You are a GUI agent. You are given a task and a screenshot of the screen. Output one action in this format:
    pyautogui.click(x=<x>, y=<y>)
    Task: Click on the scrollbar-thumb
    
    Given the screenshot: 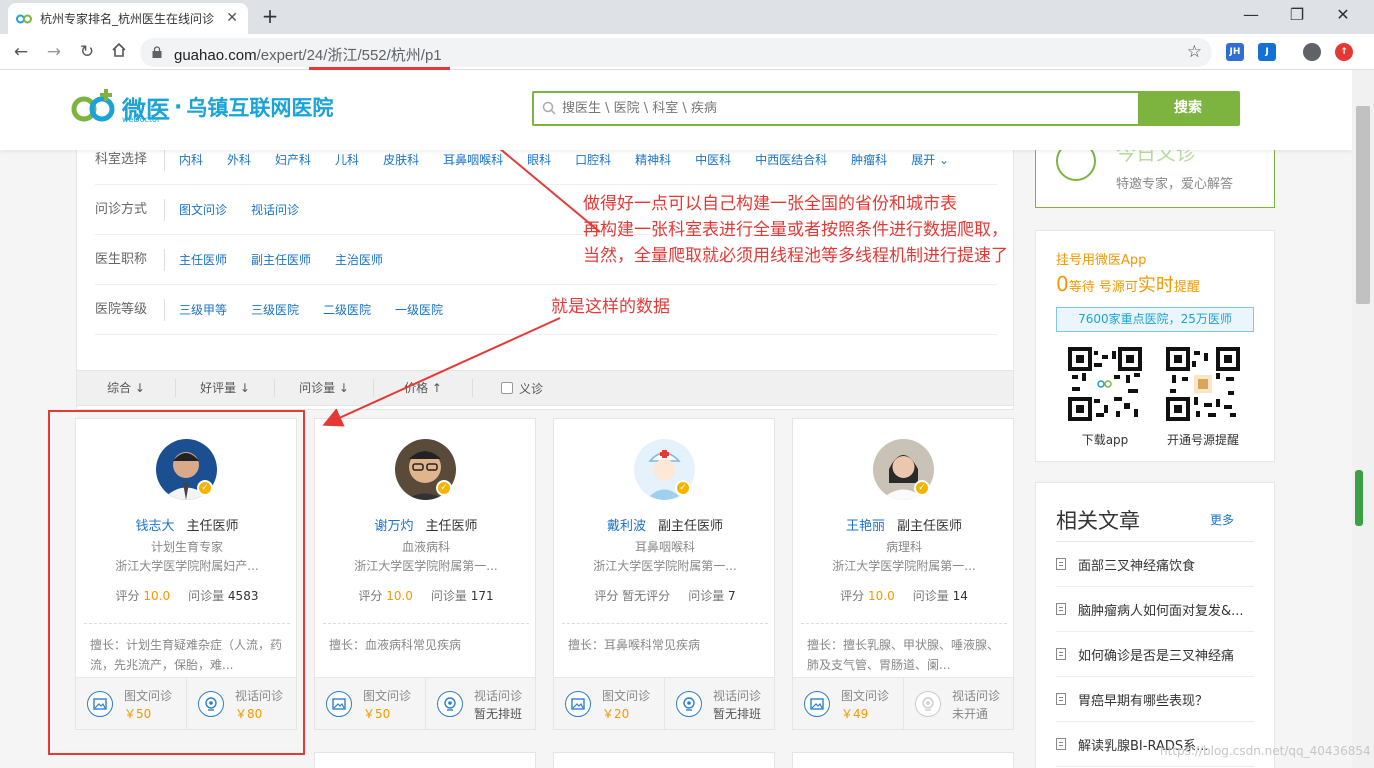 What is the action you would take?
    pyautogui.click(x=1363, y=205)
    